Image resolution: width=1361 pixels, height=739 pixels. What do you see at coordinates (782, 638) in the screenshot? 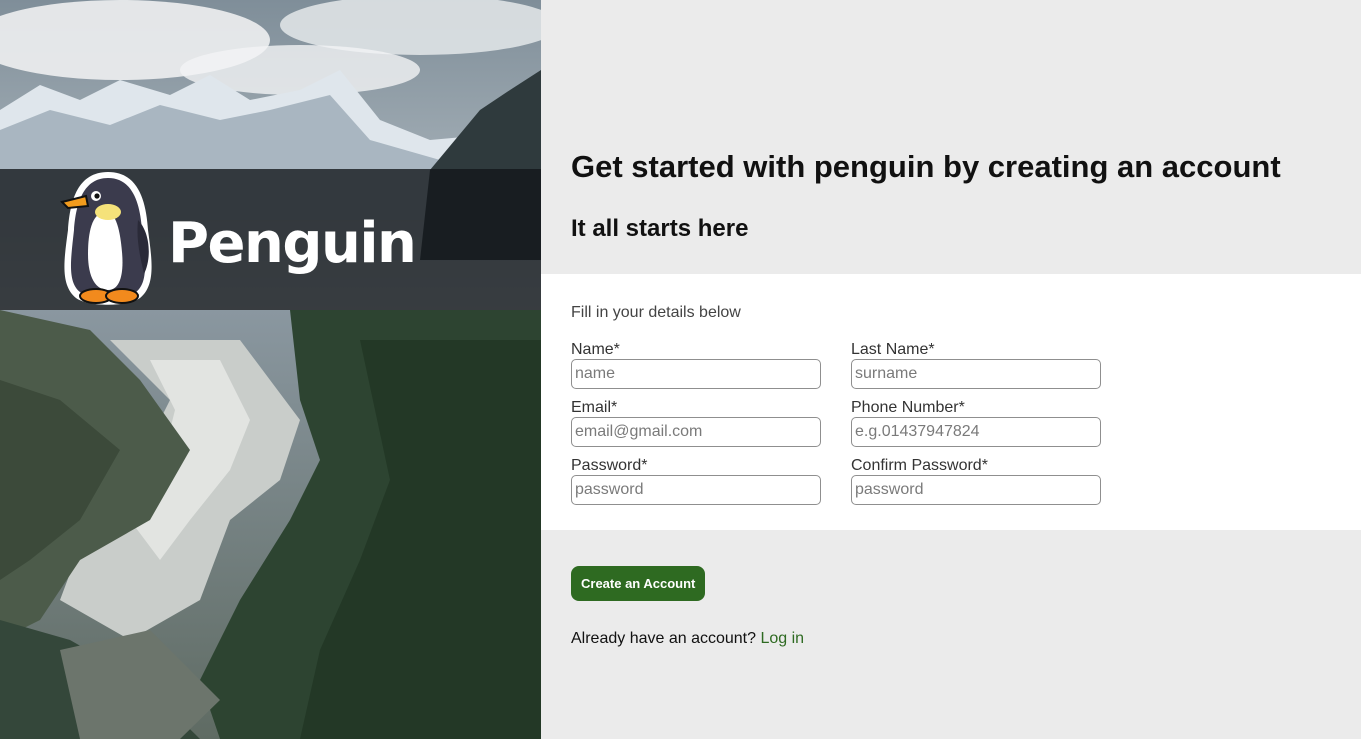
I see `login-link: Log in` at bounding box center [782, 638].